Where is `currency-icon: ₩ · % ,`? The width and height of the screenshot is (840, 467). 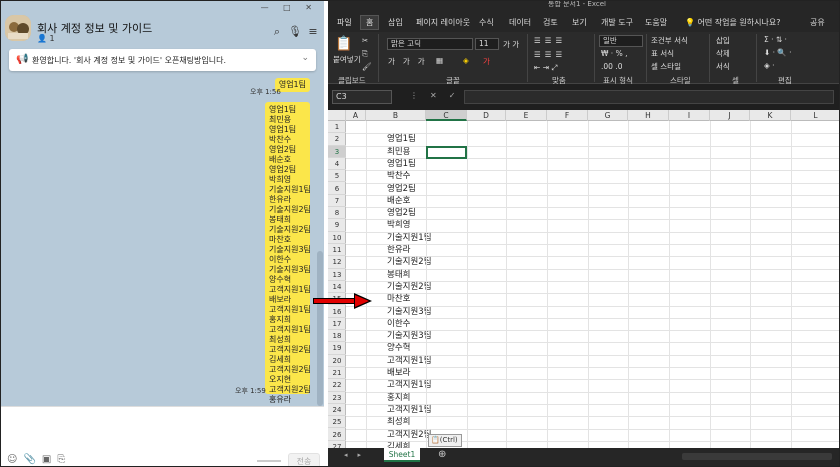
currency-icon: ₩ · % , is located at coordinates (614, 53).